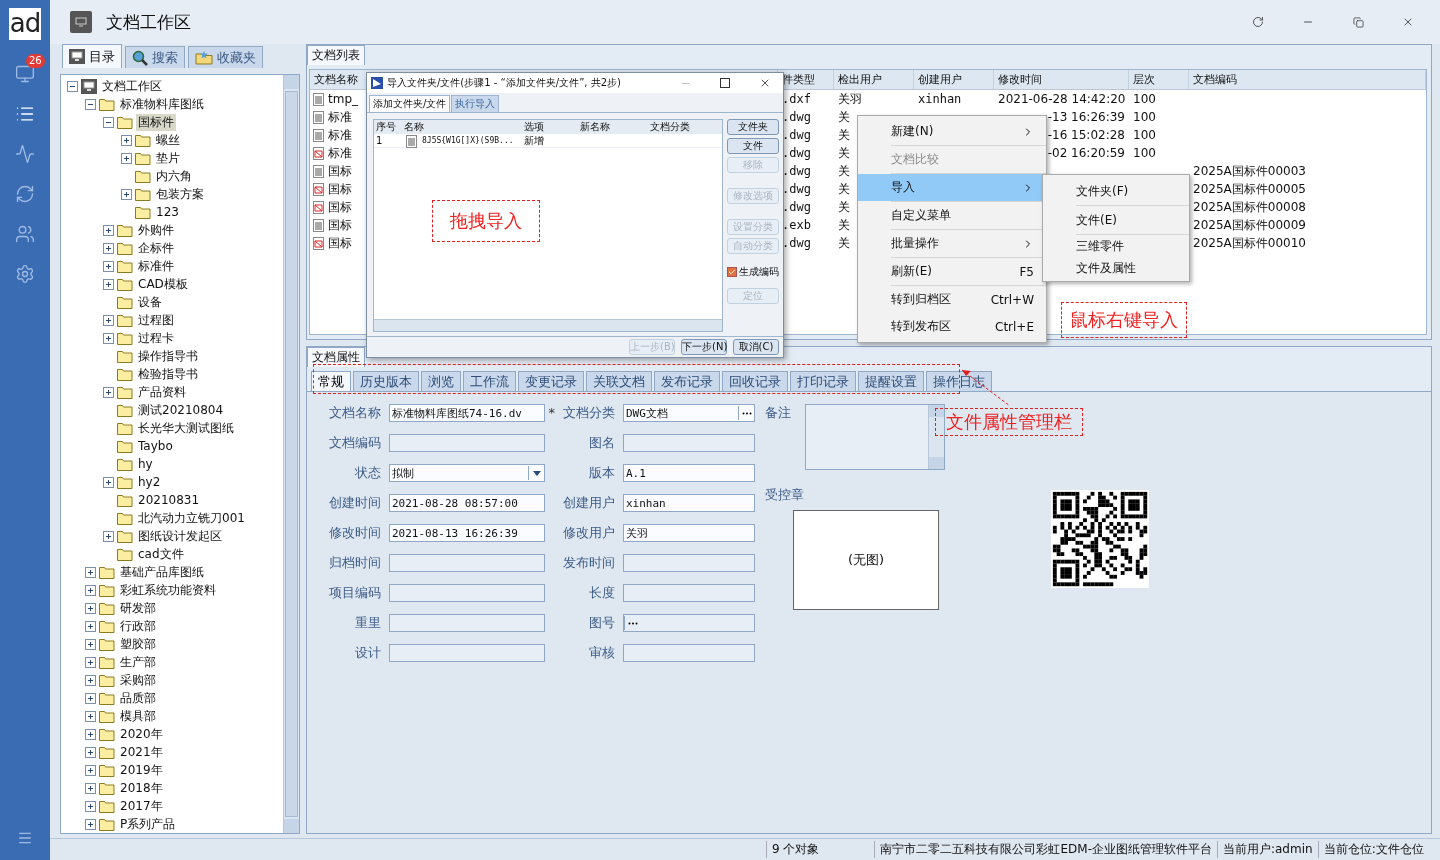 Image resolution: width=1440 pixels, height=860 pixels. I want to click on tree-item: 20210831, so click(169, 500).